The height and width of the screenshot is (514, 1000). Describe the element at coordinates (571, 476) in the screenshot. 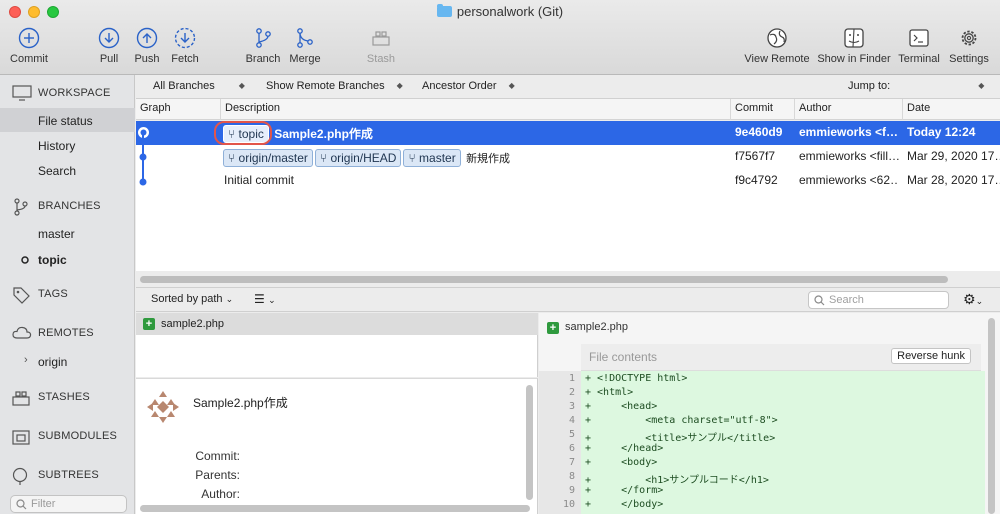

I see `line-number: 8` at that location.